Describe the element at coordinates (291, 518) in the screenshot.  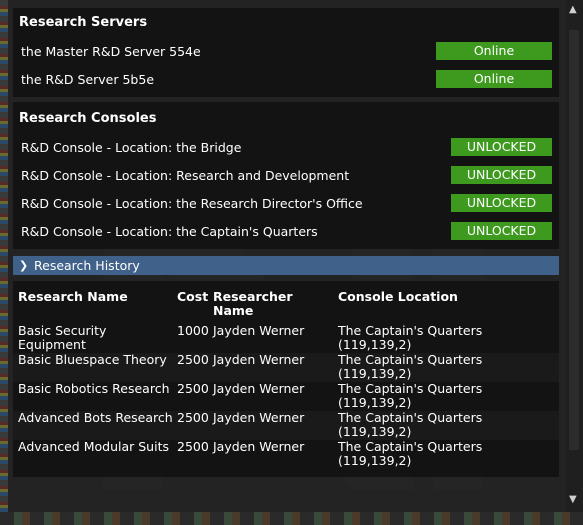
I see `game-map-strip-bottom` at that location.